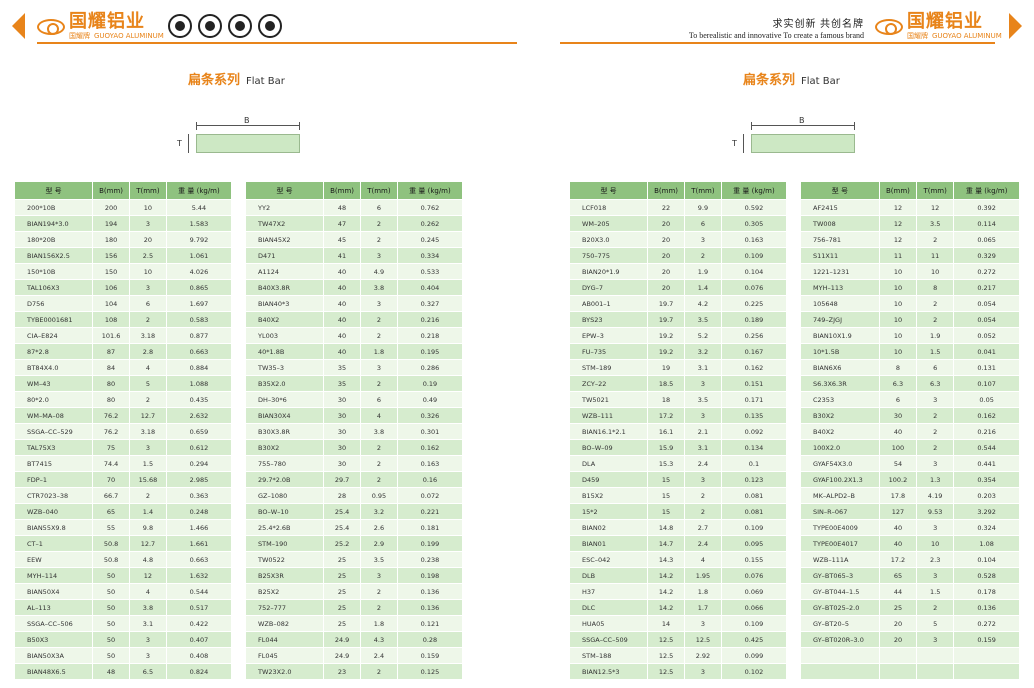 This screenshot has height=688, width=1034. What do you see at coordinates (284, 463) in the screenshot?
I see `model-cell: 755–780` at bounding box center [284, 463].